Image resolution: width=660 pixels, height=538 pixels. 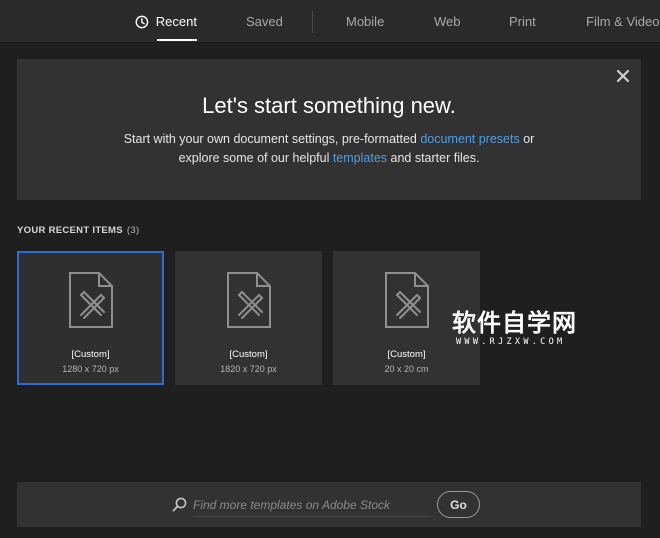 What do you see at coordinates (360, 158) in the screenshot?
I see `templates-link: templates` at bounding box center [360, 158].